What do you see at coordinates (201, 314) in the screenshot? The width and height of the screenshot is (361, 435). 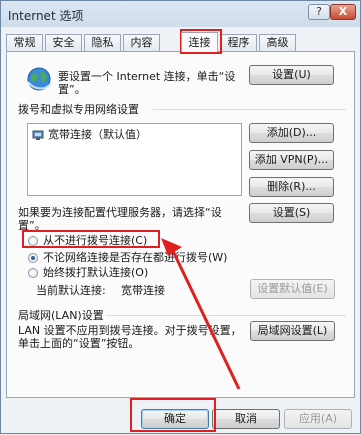 I see `red-arrow-annotation` at bounding box center [201, 314].